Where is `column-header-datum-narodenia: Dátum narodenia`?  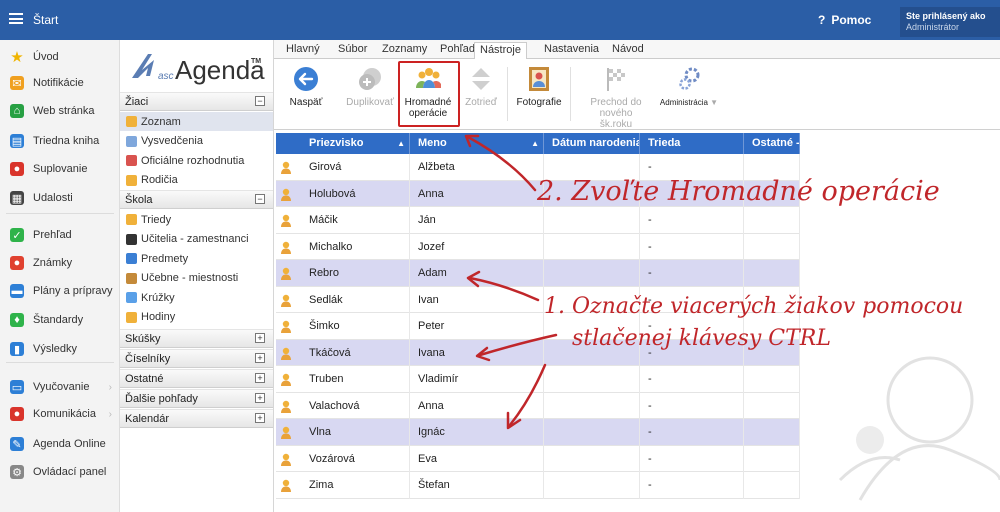
column-header-datum-narodenia: Dátum narodenia is located at coordinates (592, 143).